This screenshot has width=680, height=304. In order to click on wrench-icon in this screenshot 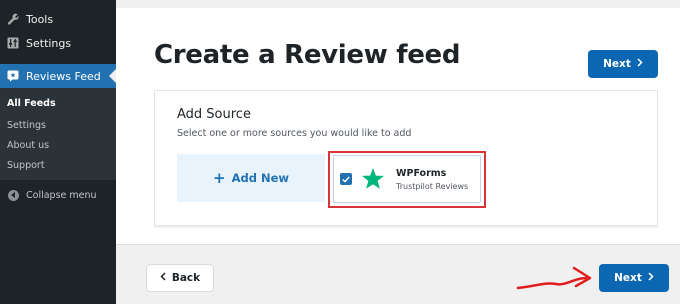, I will do `click(13, 19)`.